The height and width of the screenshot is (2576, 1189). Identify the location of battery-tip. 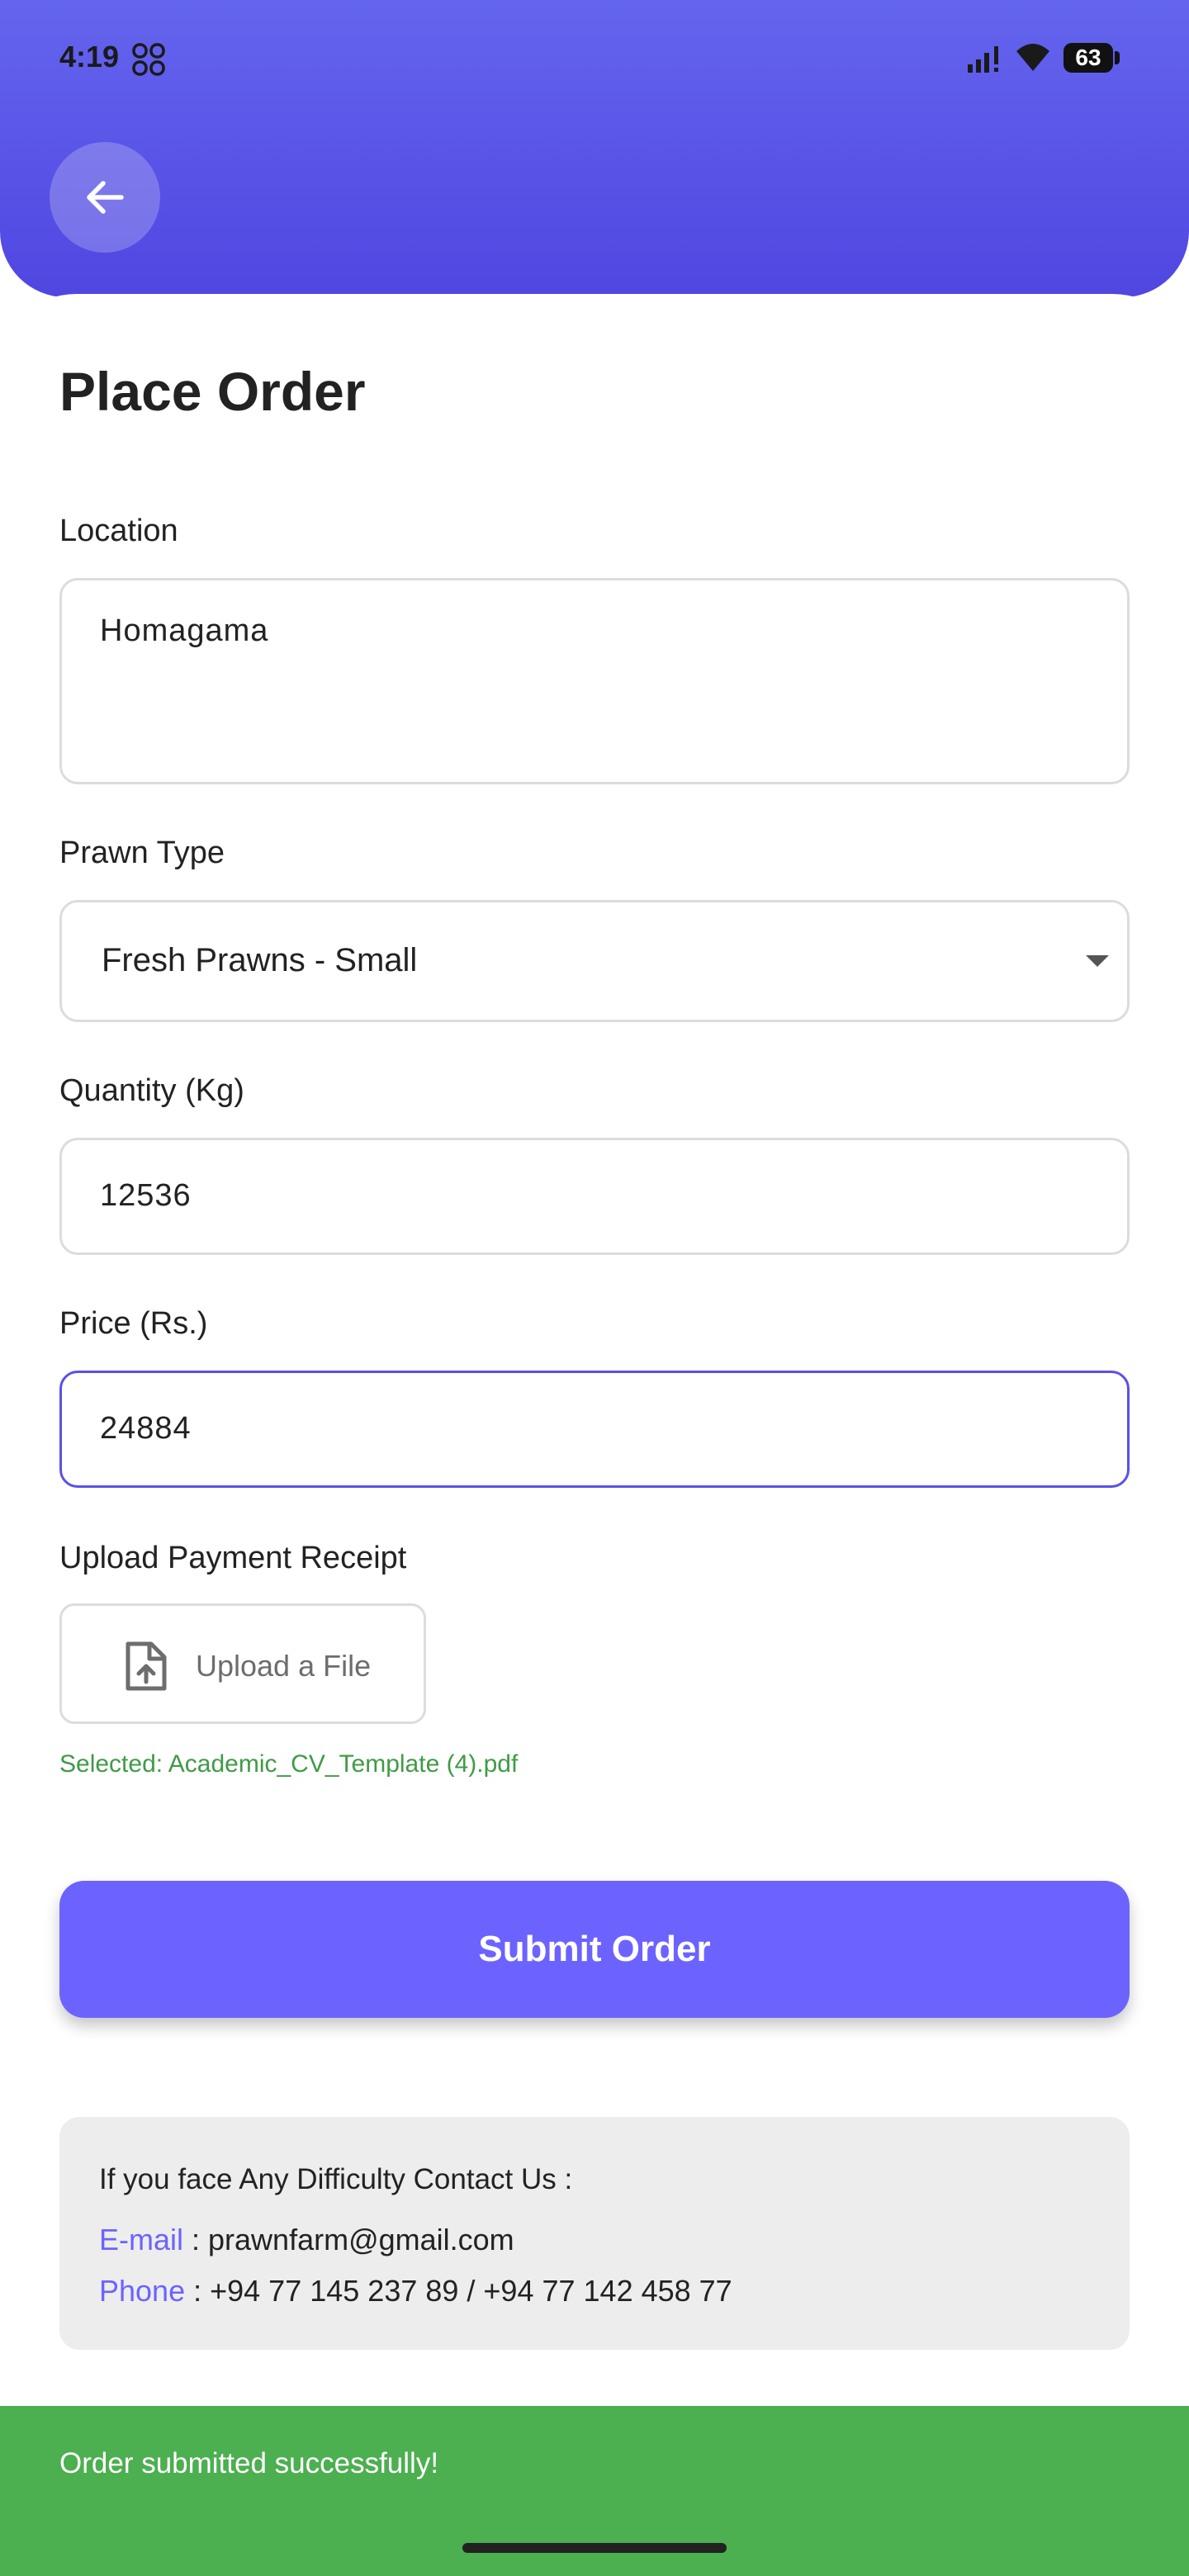
(1117, 57).